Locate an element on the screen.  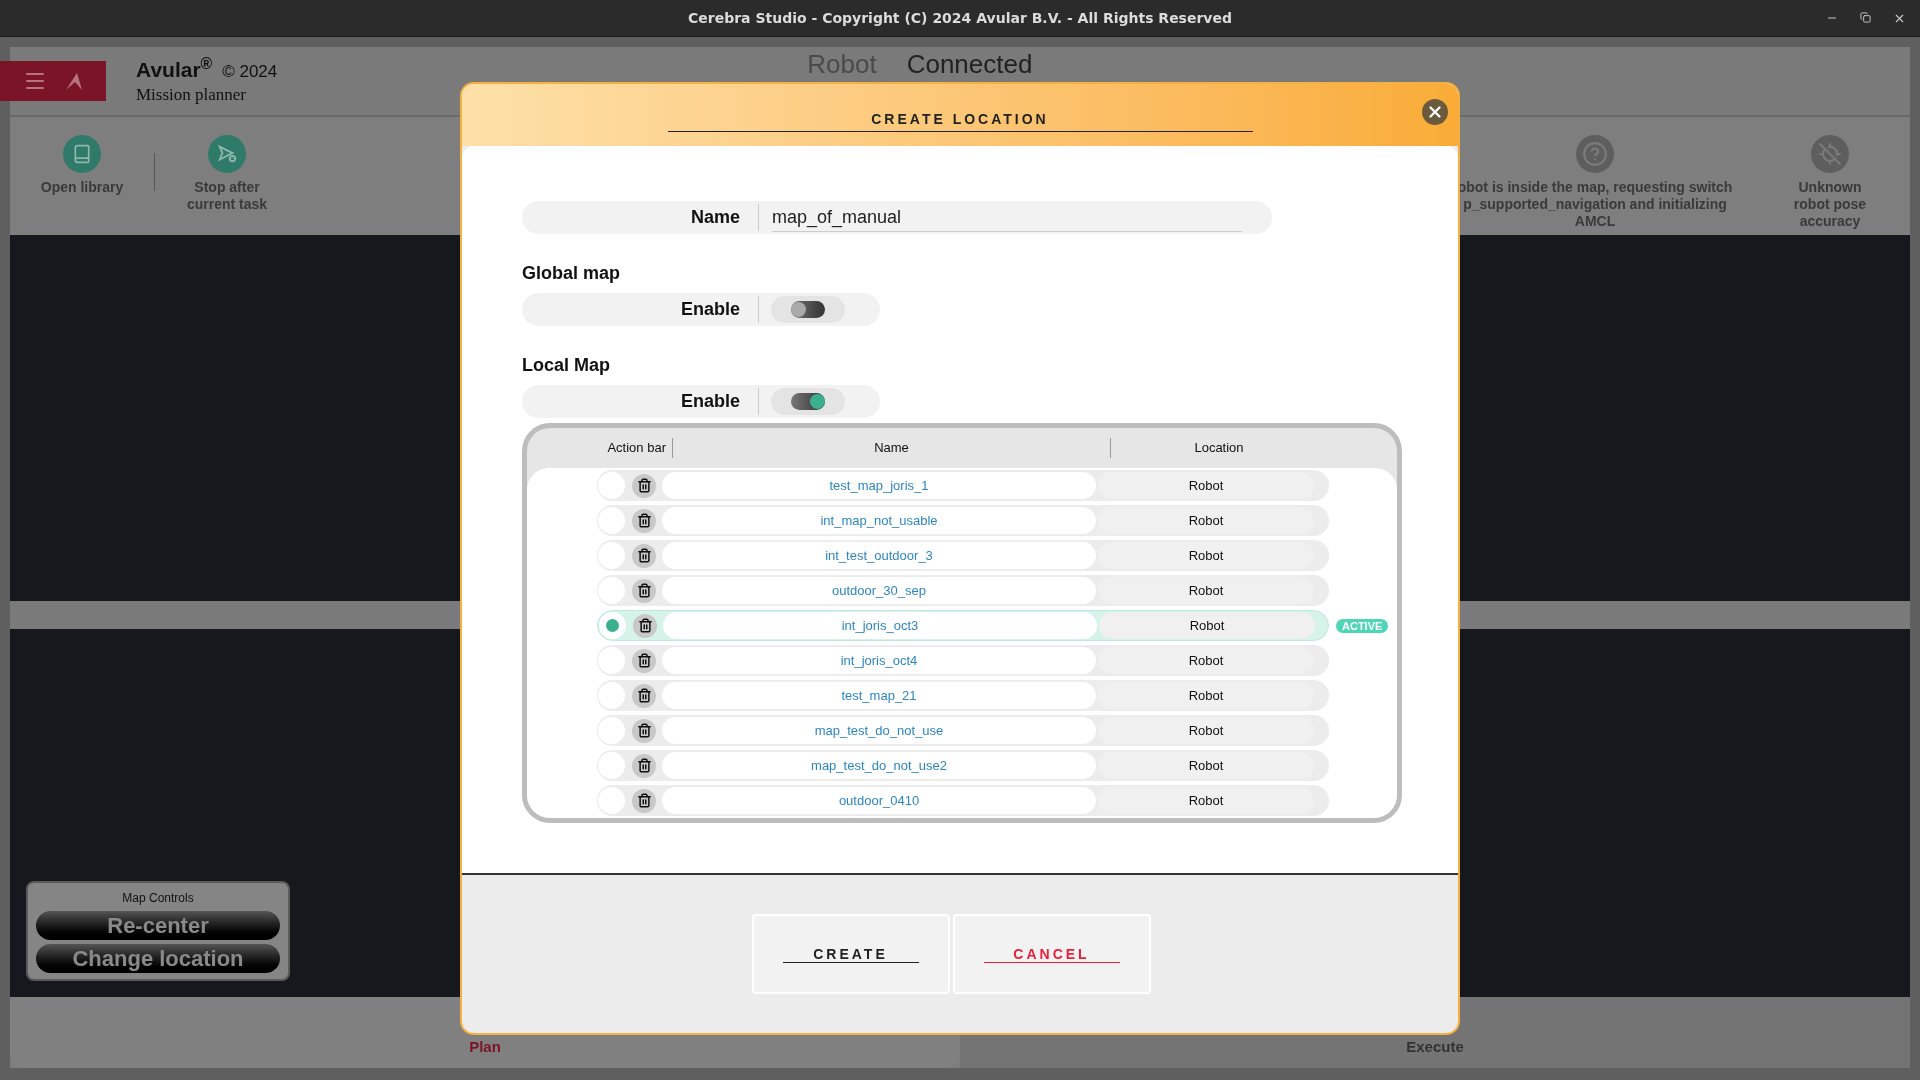
table-row: outdoor_30_sep Robot is located at coordinates (963, 590).